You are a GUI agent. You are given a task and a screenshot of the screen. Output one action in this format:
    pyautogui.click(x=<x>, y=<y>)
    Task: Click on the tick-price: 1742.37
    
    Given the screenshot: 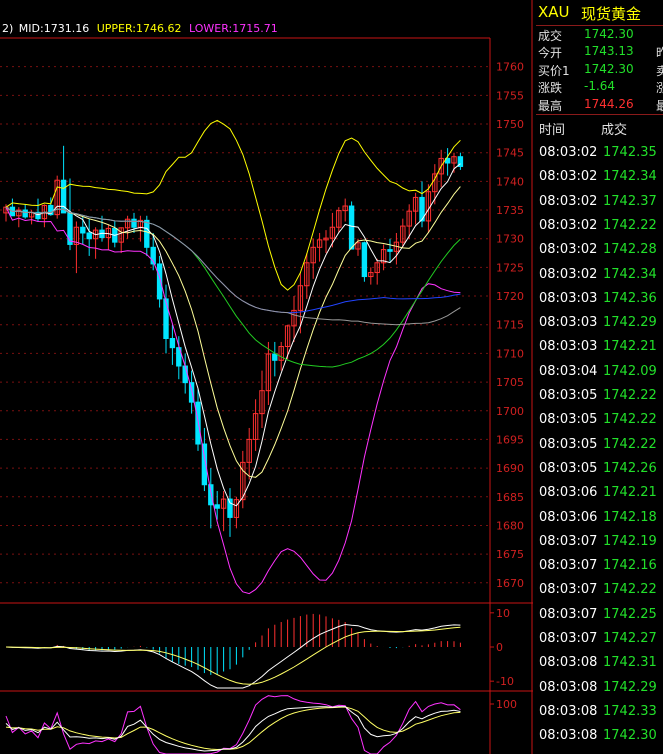 What is the action you would take?
    pyautogui.click(x=630, y=201)
    